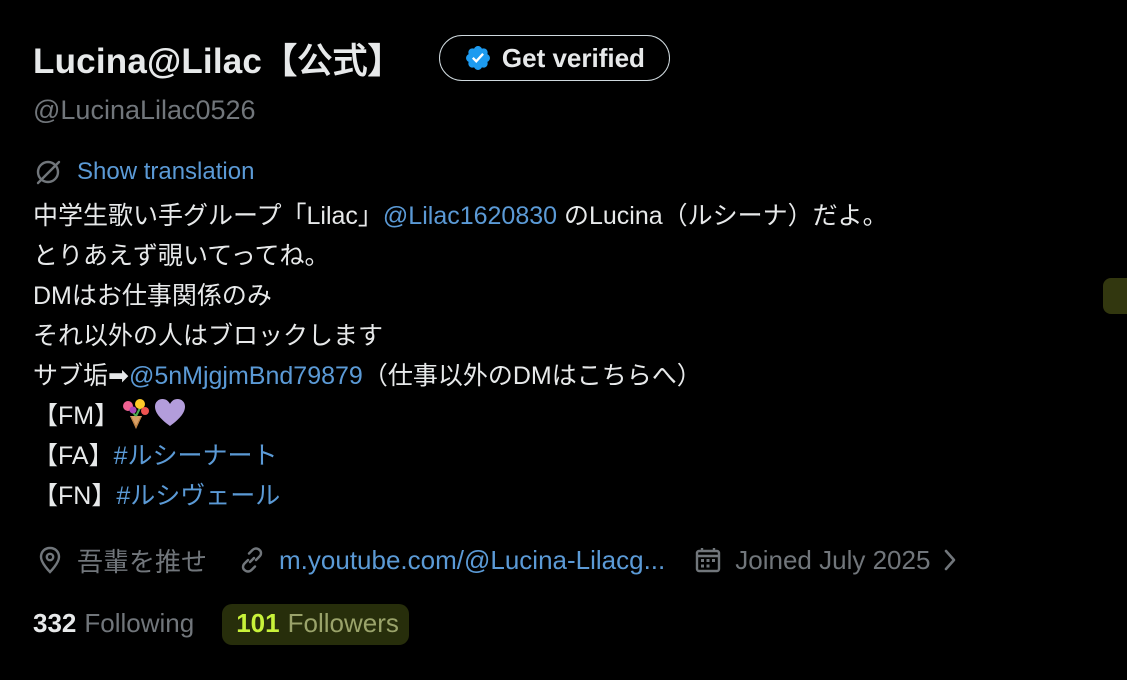  Describe the element at coordinates (196, 456) in the screenshot. I see `hashtag-link: #ルシーナート` at that location.